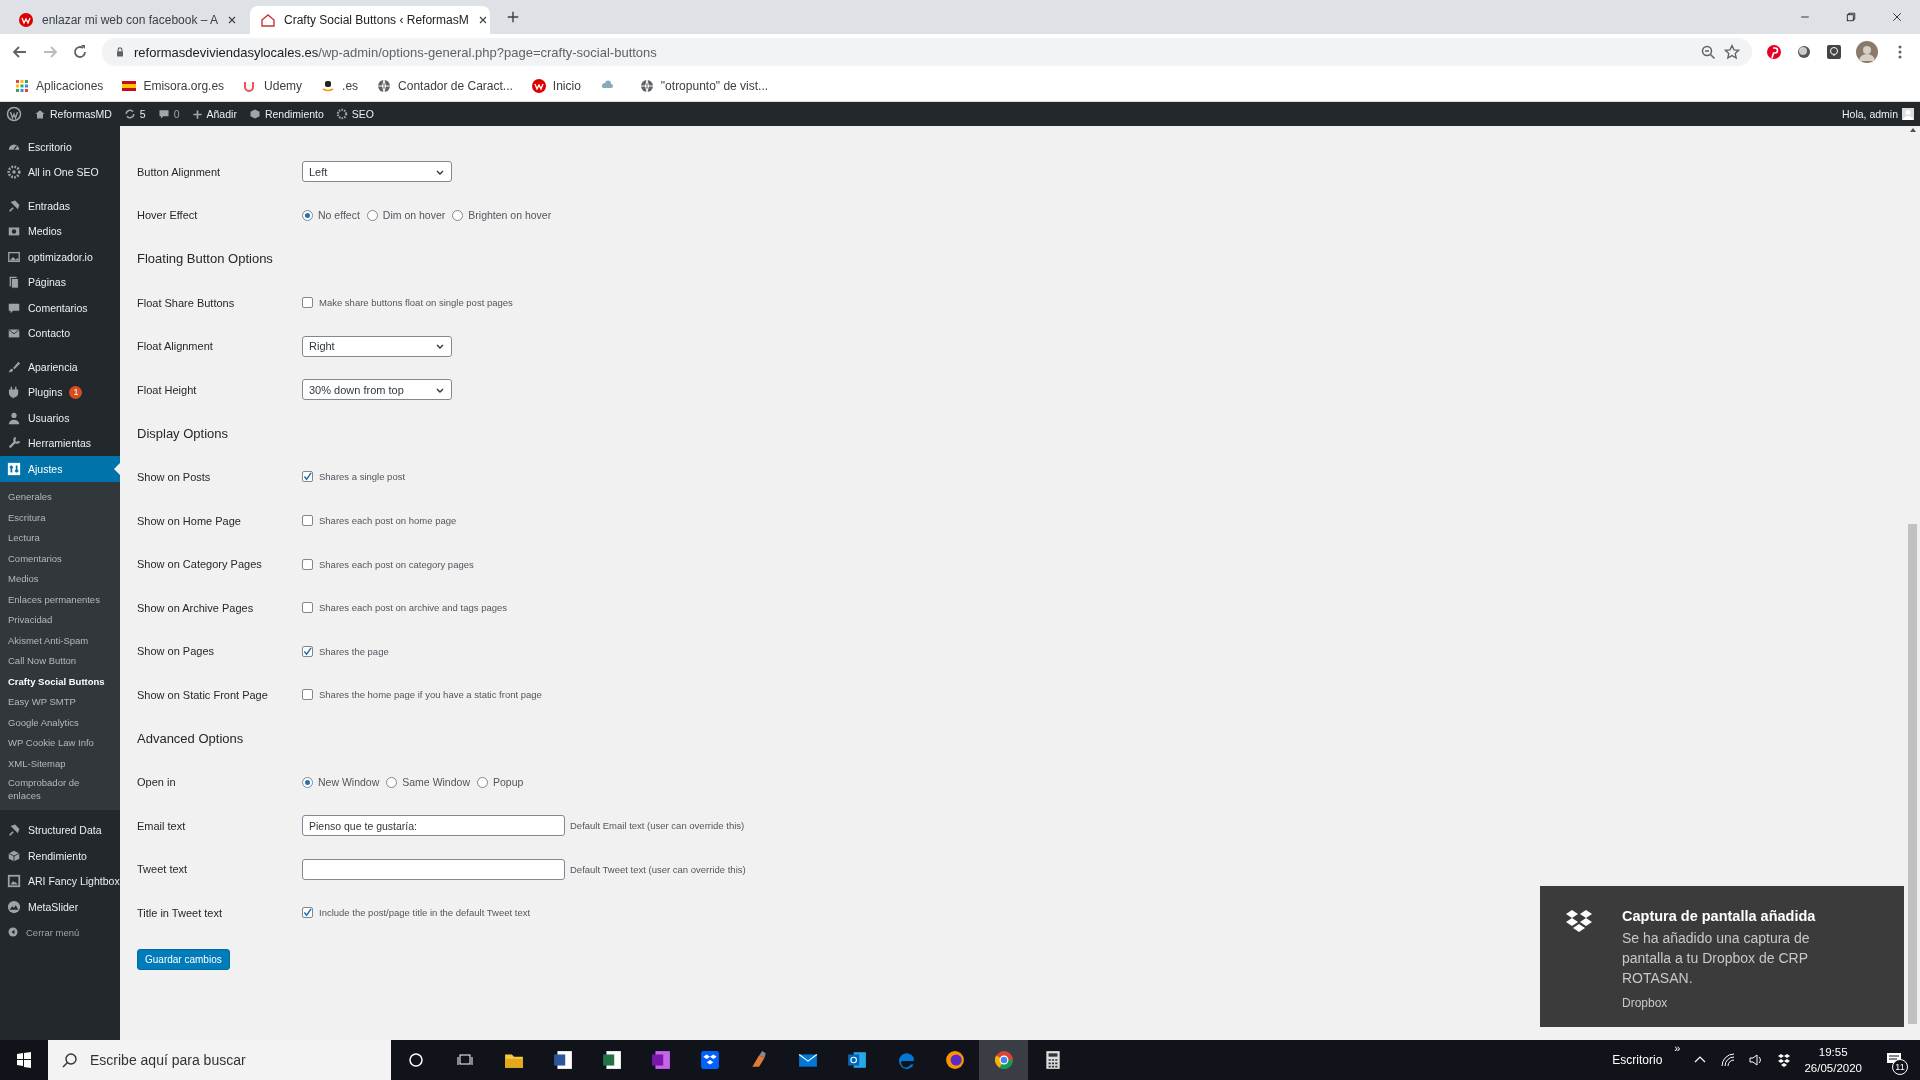 Image resolution: width=1920 pixels, height=1080 pixels. I want to click on sidebar-item: Comentarios, so click(60, 308).